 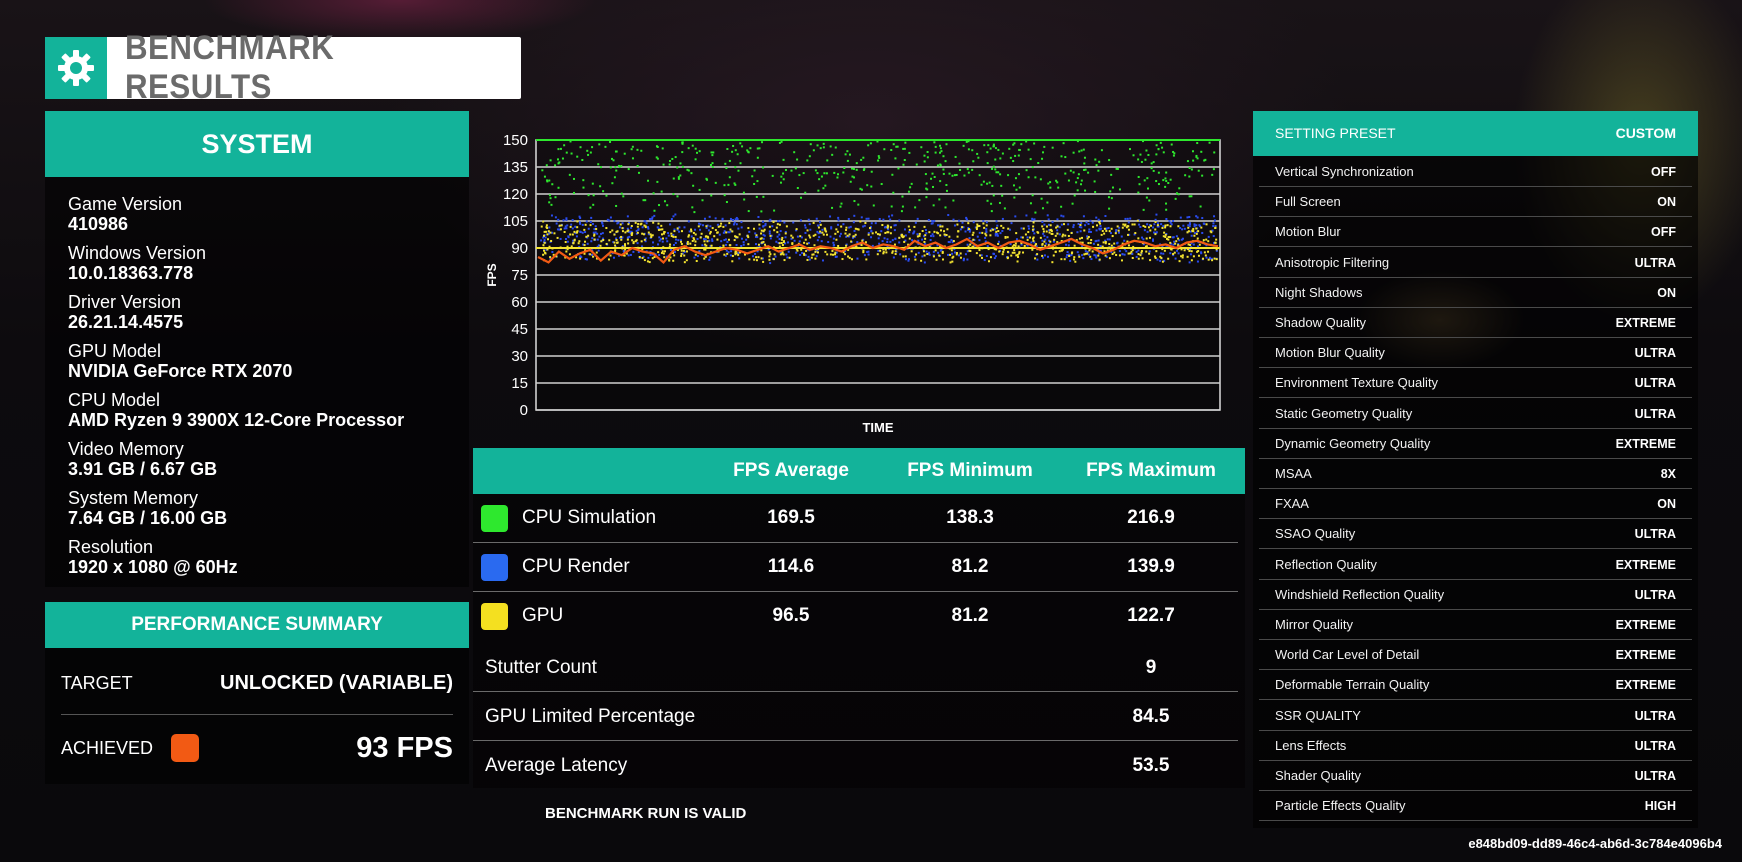 I want to click on setting-row: Full Screen ON, so click(x=1475, y=202).